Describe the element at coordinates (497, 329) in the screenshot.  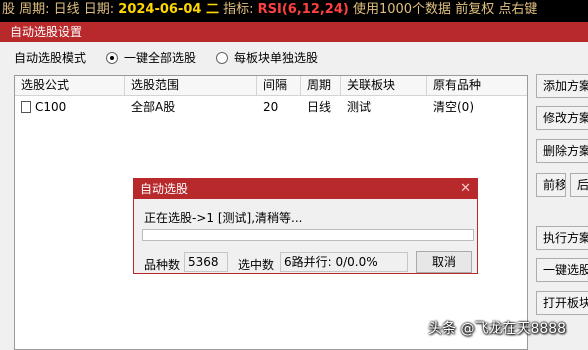
I see `watermark: 头条 @飞龙在天8888` at that location.